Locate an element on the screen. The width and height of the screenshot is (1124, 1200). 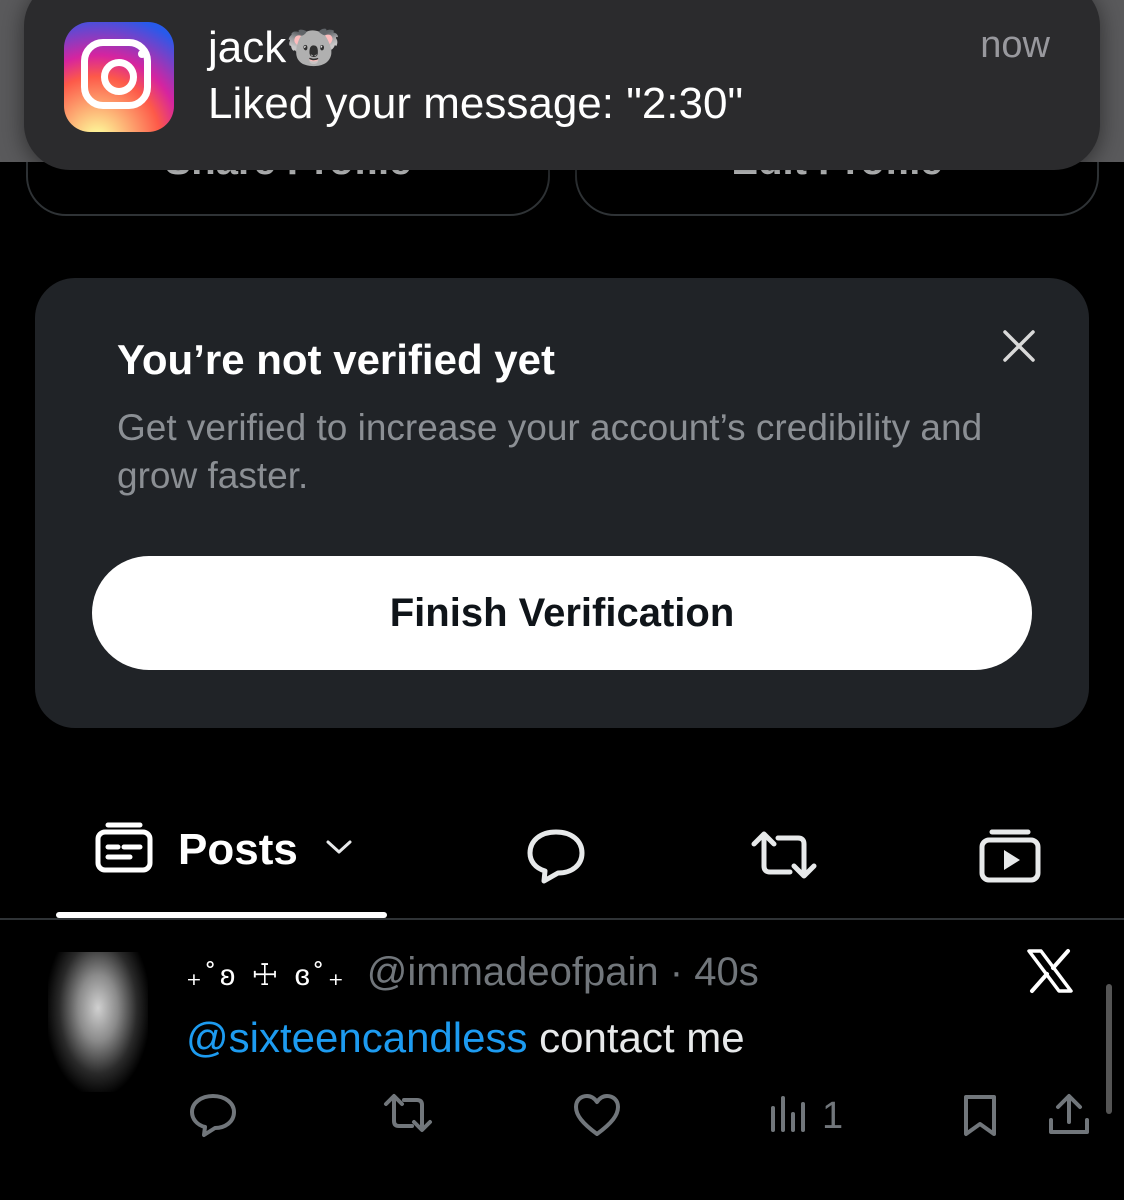
reply-icon is located at coordinates (213, 1117).